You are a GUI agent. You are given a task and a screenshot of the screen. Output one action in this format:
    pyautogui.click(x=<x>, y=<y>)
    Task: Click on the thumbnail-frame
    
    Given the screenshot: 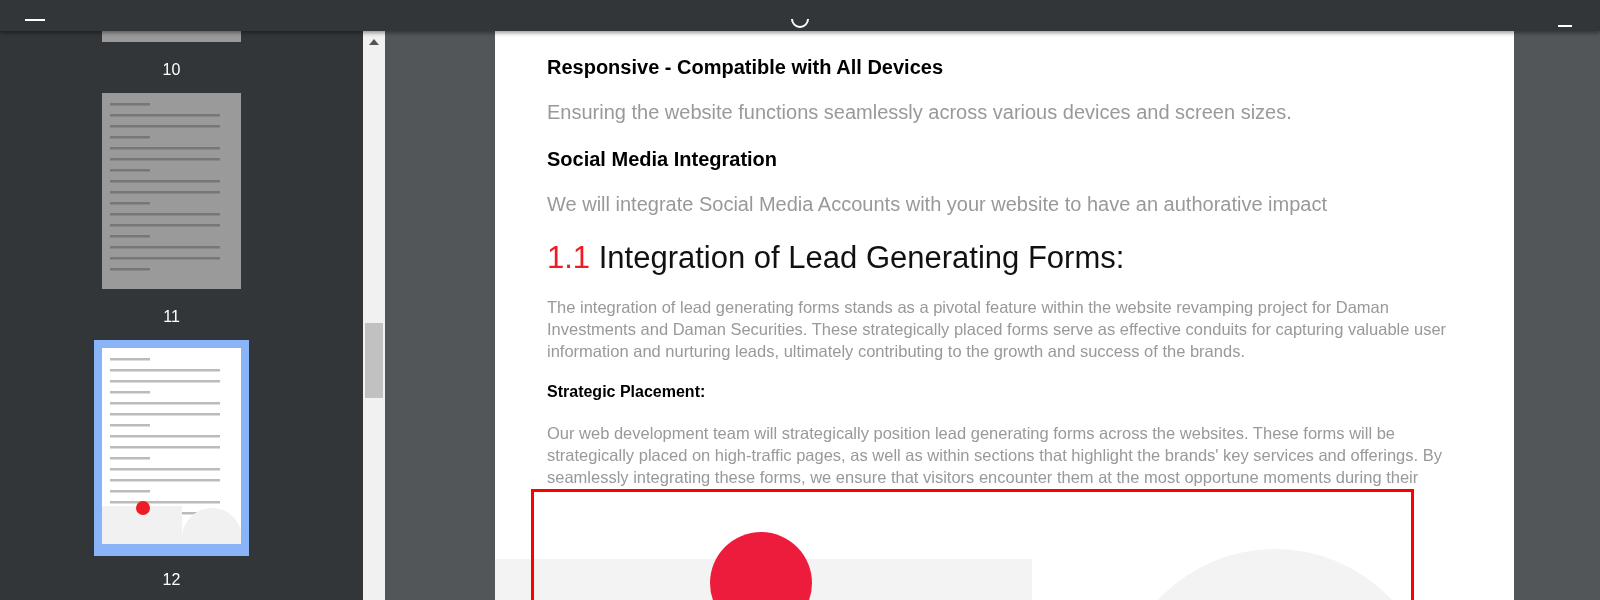 What is the action you would take?
    pyautogui.click(x=171, y=448)
    